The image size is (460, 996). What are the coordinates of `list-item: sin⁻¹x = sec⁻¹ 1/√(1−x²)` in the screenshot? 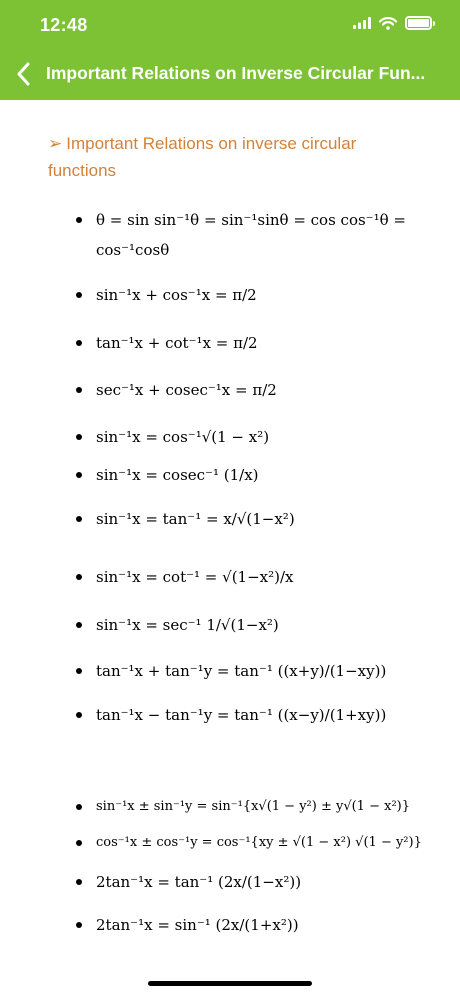 It's located at (257, 625).